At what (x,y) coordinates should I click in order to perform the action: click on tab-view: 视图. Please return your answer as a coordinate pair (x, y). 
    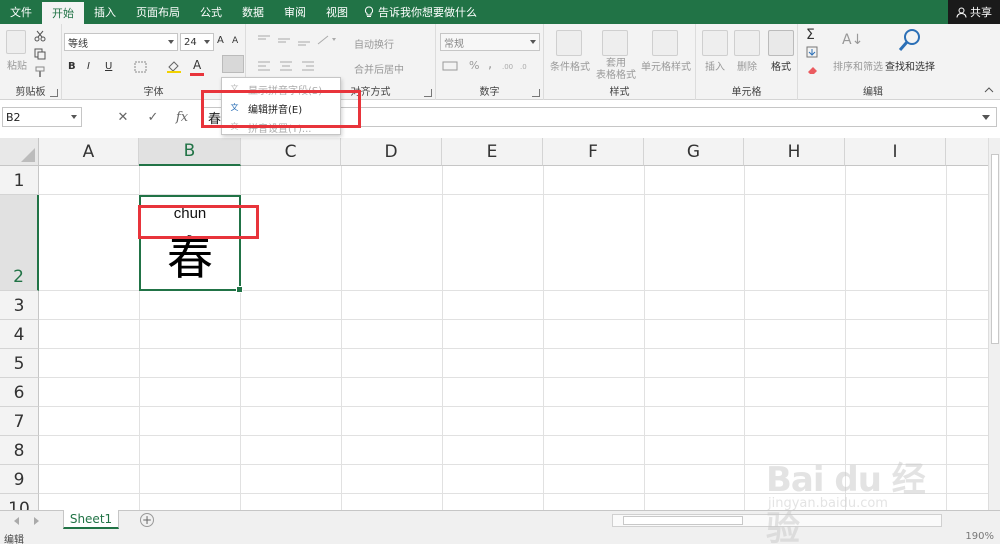
    Looking at the image, I should click on (337, 12).